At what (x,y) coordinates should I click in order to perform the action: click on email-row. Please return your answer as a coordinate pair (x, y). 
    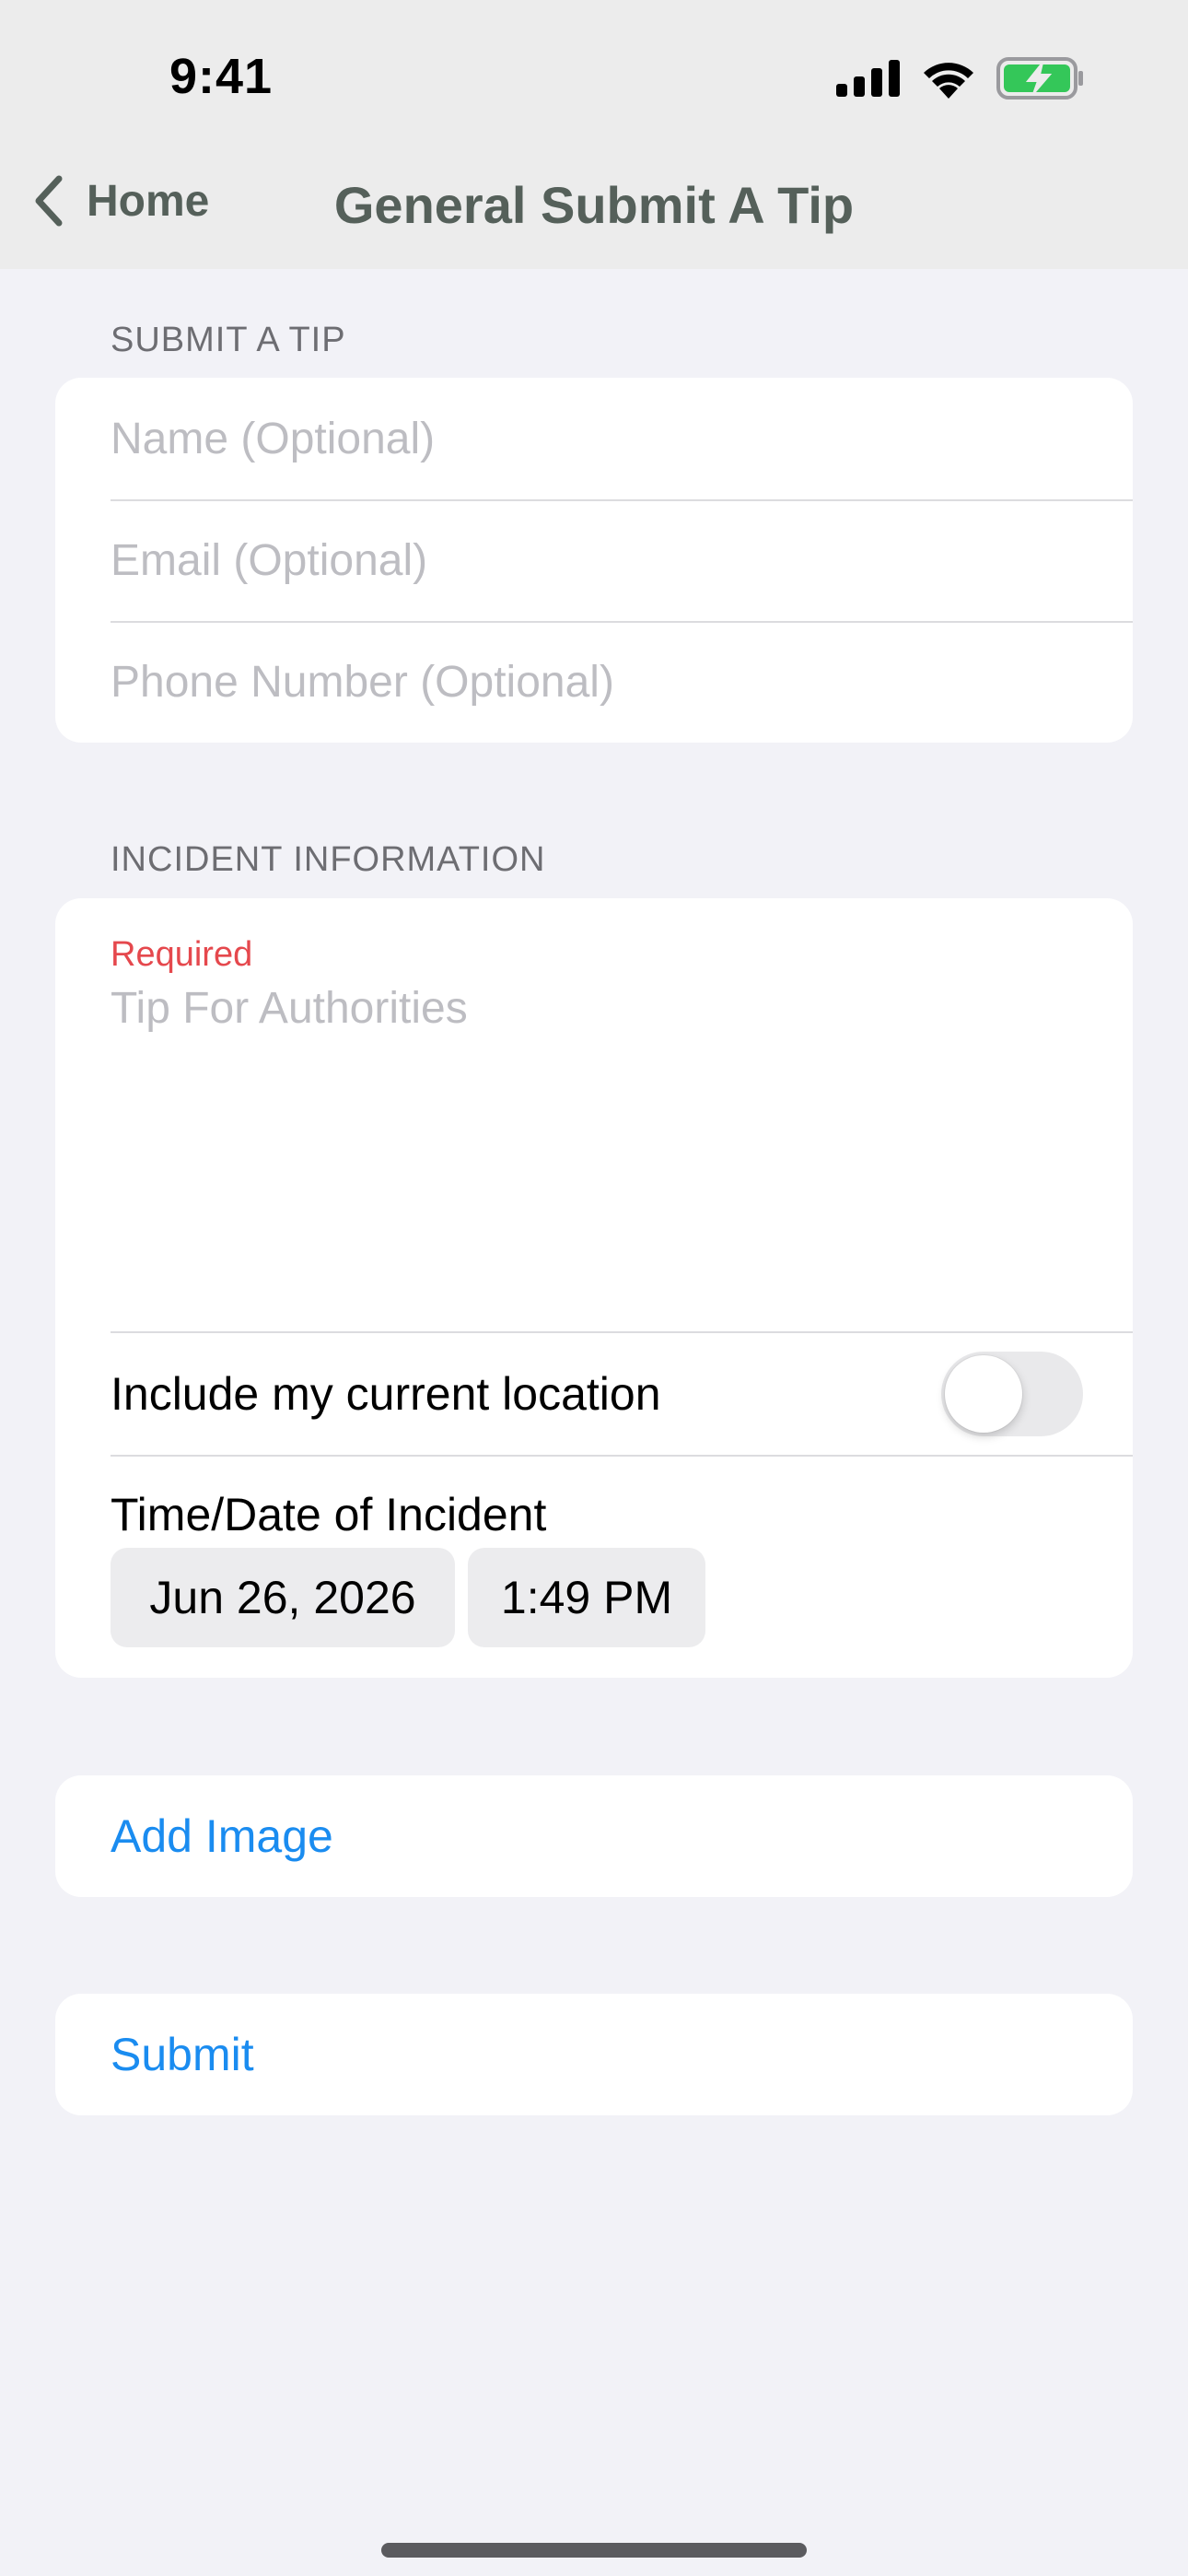
    Looking at the image, I should click on (594, 560).